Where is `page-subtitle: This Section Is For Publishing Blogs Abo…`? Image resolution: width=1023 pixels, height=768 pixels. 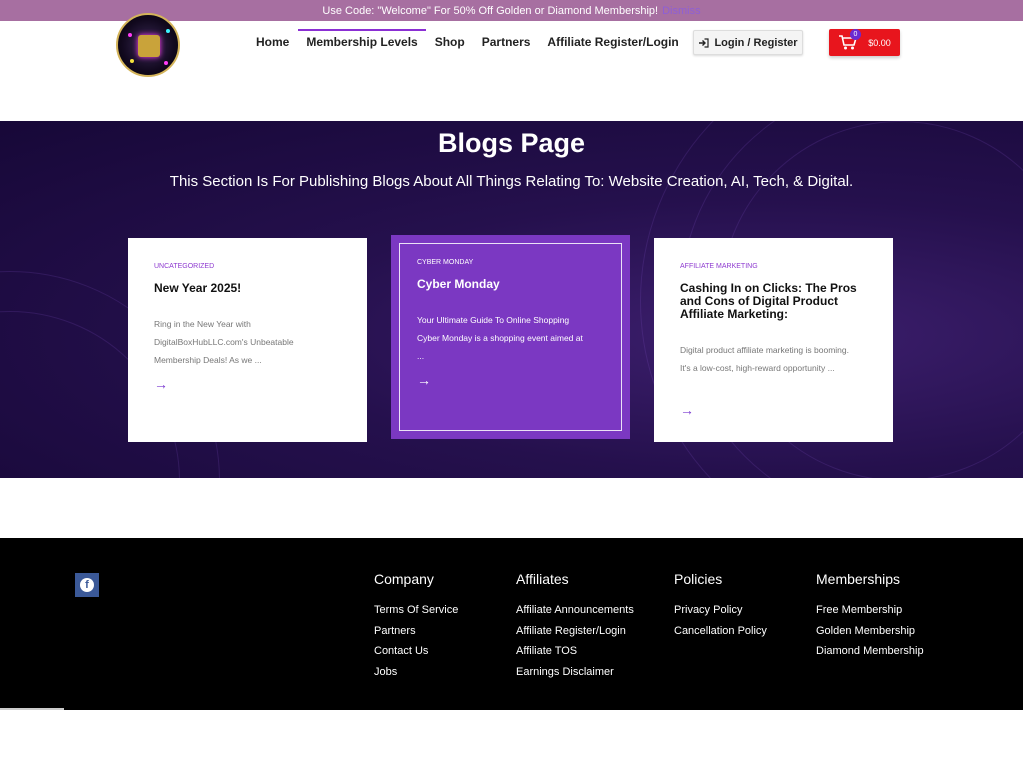 page-subtitle: This Section Is For Publishing Blogs Abo… is located at coordinates (511, 181).